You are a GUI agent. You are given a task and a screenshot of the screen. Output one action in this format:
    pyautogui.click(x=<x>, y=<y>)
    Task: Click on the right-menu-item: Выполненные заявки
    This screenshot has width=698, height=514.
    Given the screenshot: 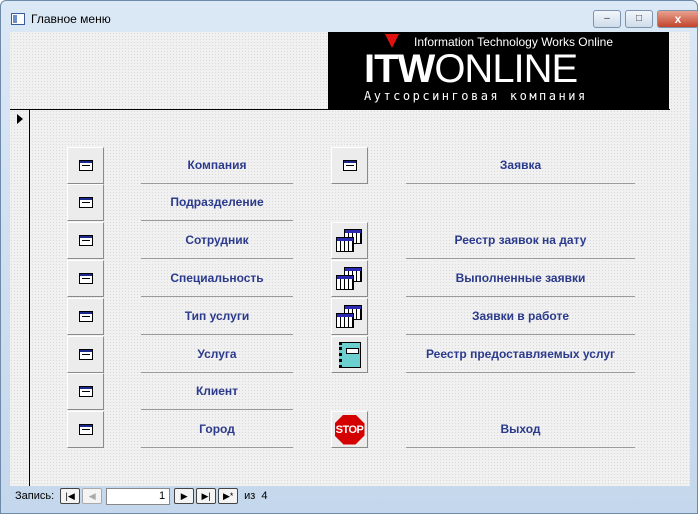 What is the action you would take?
    pyautogui.click(x=520, y=278)
    